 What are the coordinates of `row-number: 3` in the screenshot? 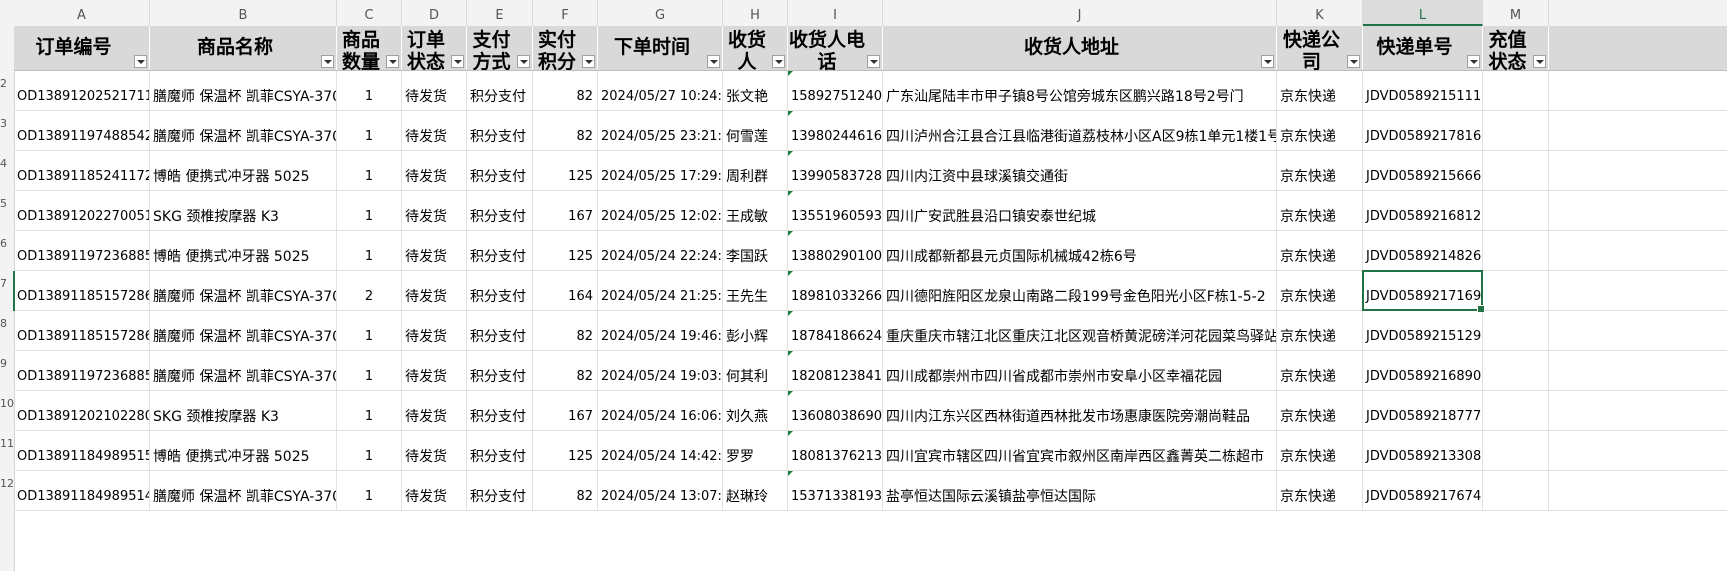 It's located at (7, 123).